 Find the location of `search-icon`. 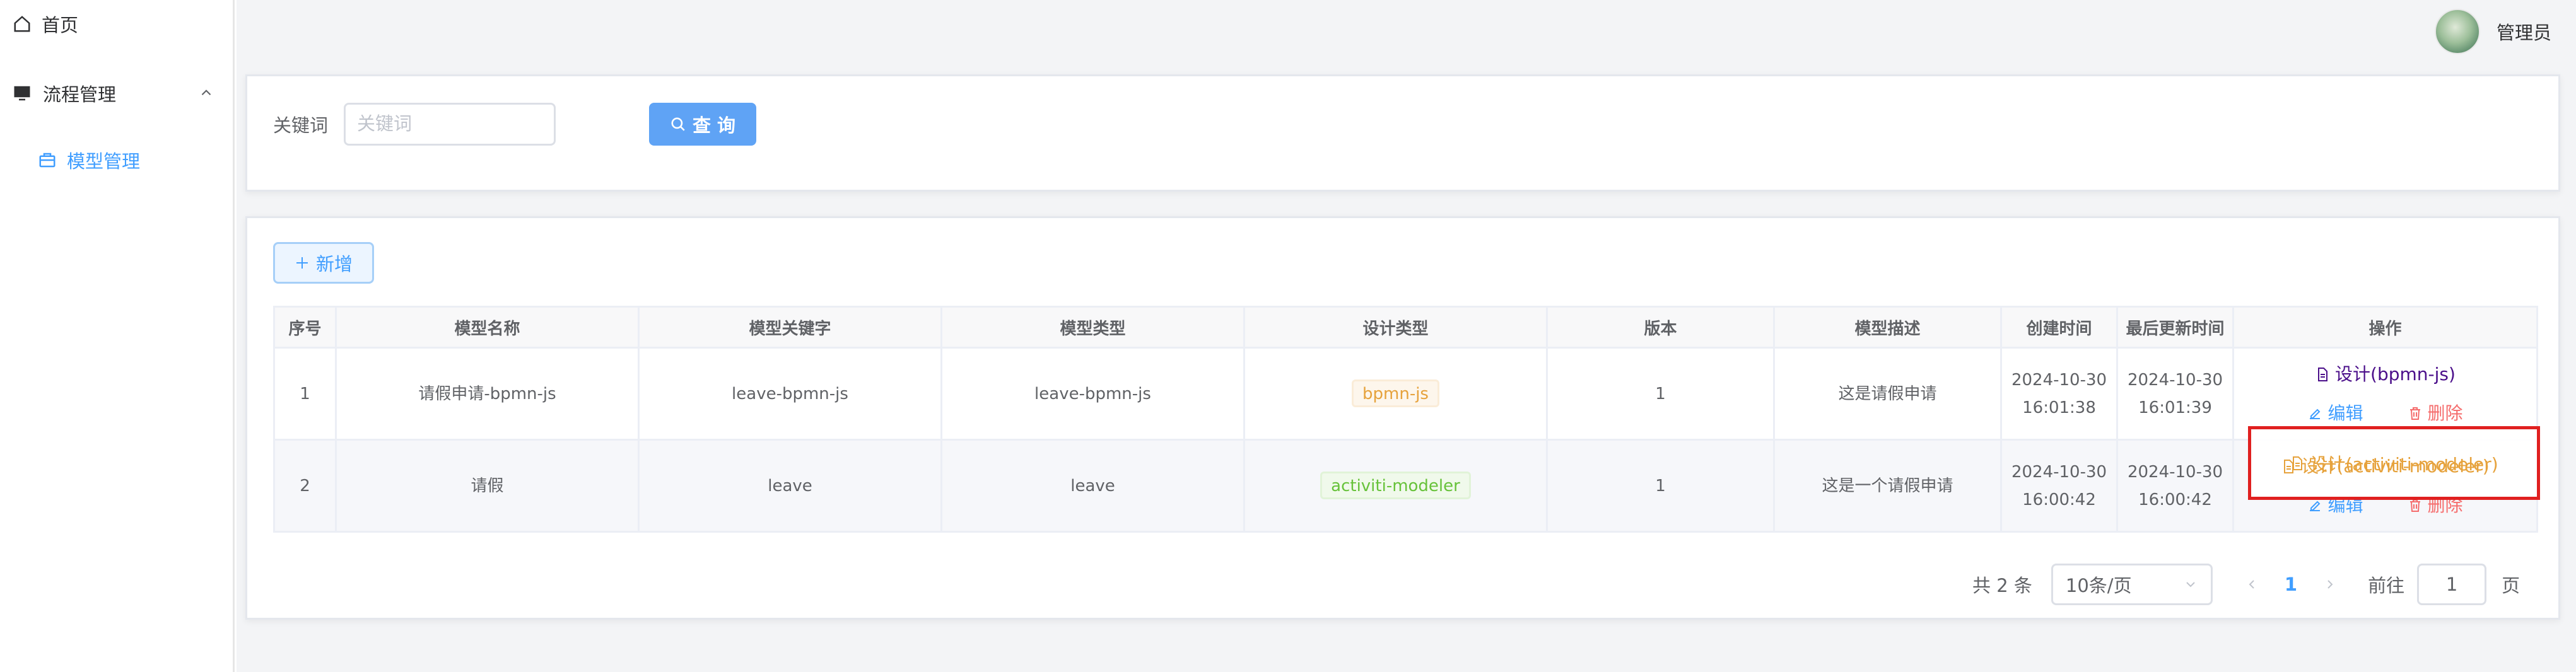

search-icon is located at coordinates (678, 124).